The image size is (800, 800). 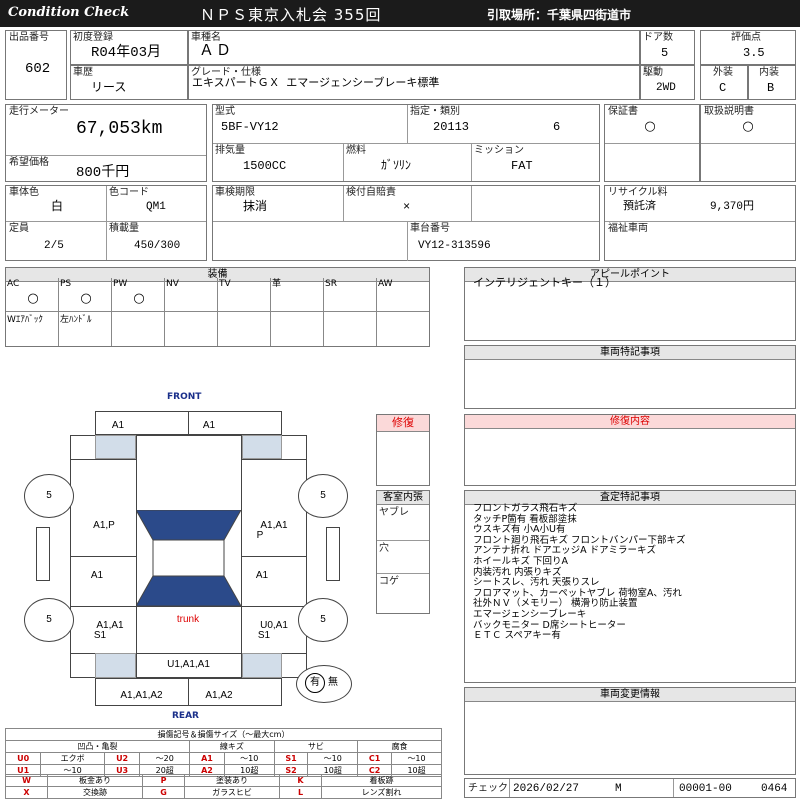 What do you see at coordinates (223, 734) in the screenshot?
I see `legend-title: 損傷記号＆損傷サイズ（～最大cm）` at bounding box center [223, 734].